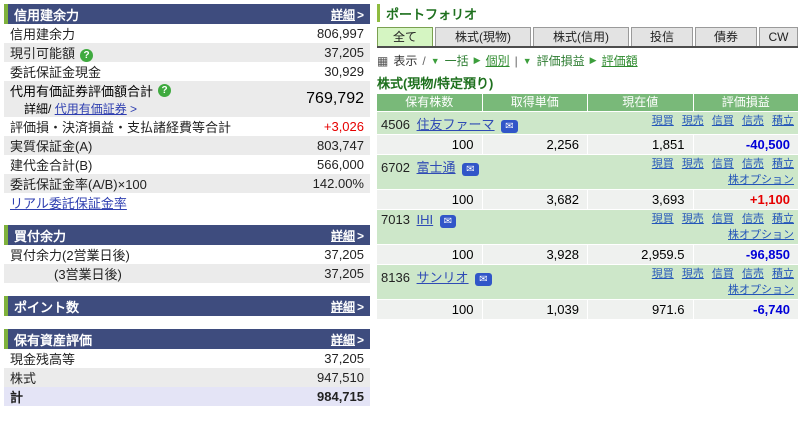 This screenshot has height=424, width=800. Describe the element at coordinates (534, 102) in the screenshot. I see `header-cost: 取得単価` at that location.